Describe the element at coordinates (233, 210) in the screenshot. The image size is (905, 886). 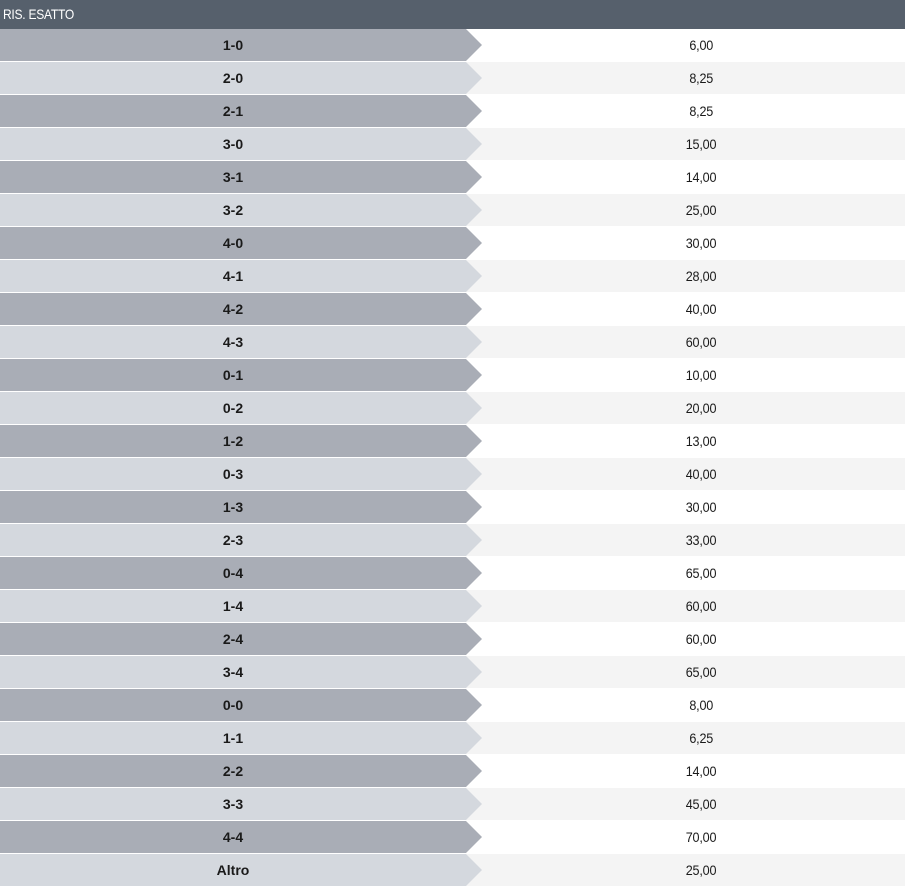
I see `score-label: 3-2` at that location.